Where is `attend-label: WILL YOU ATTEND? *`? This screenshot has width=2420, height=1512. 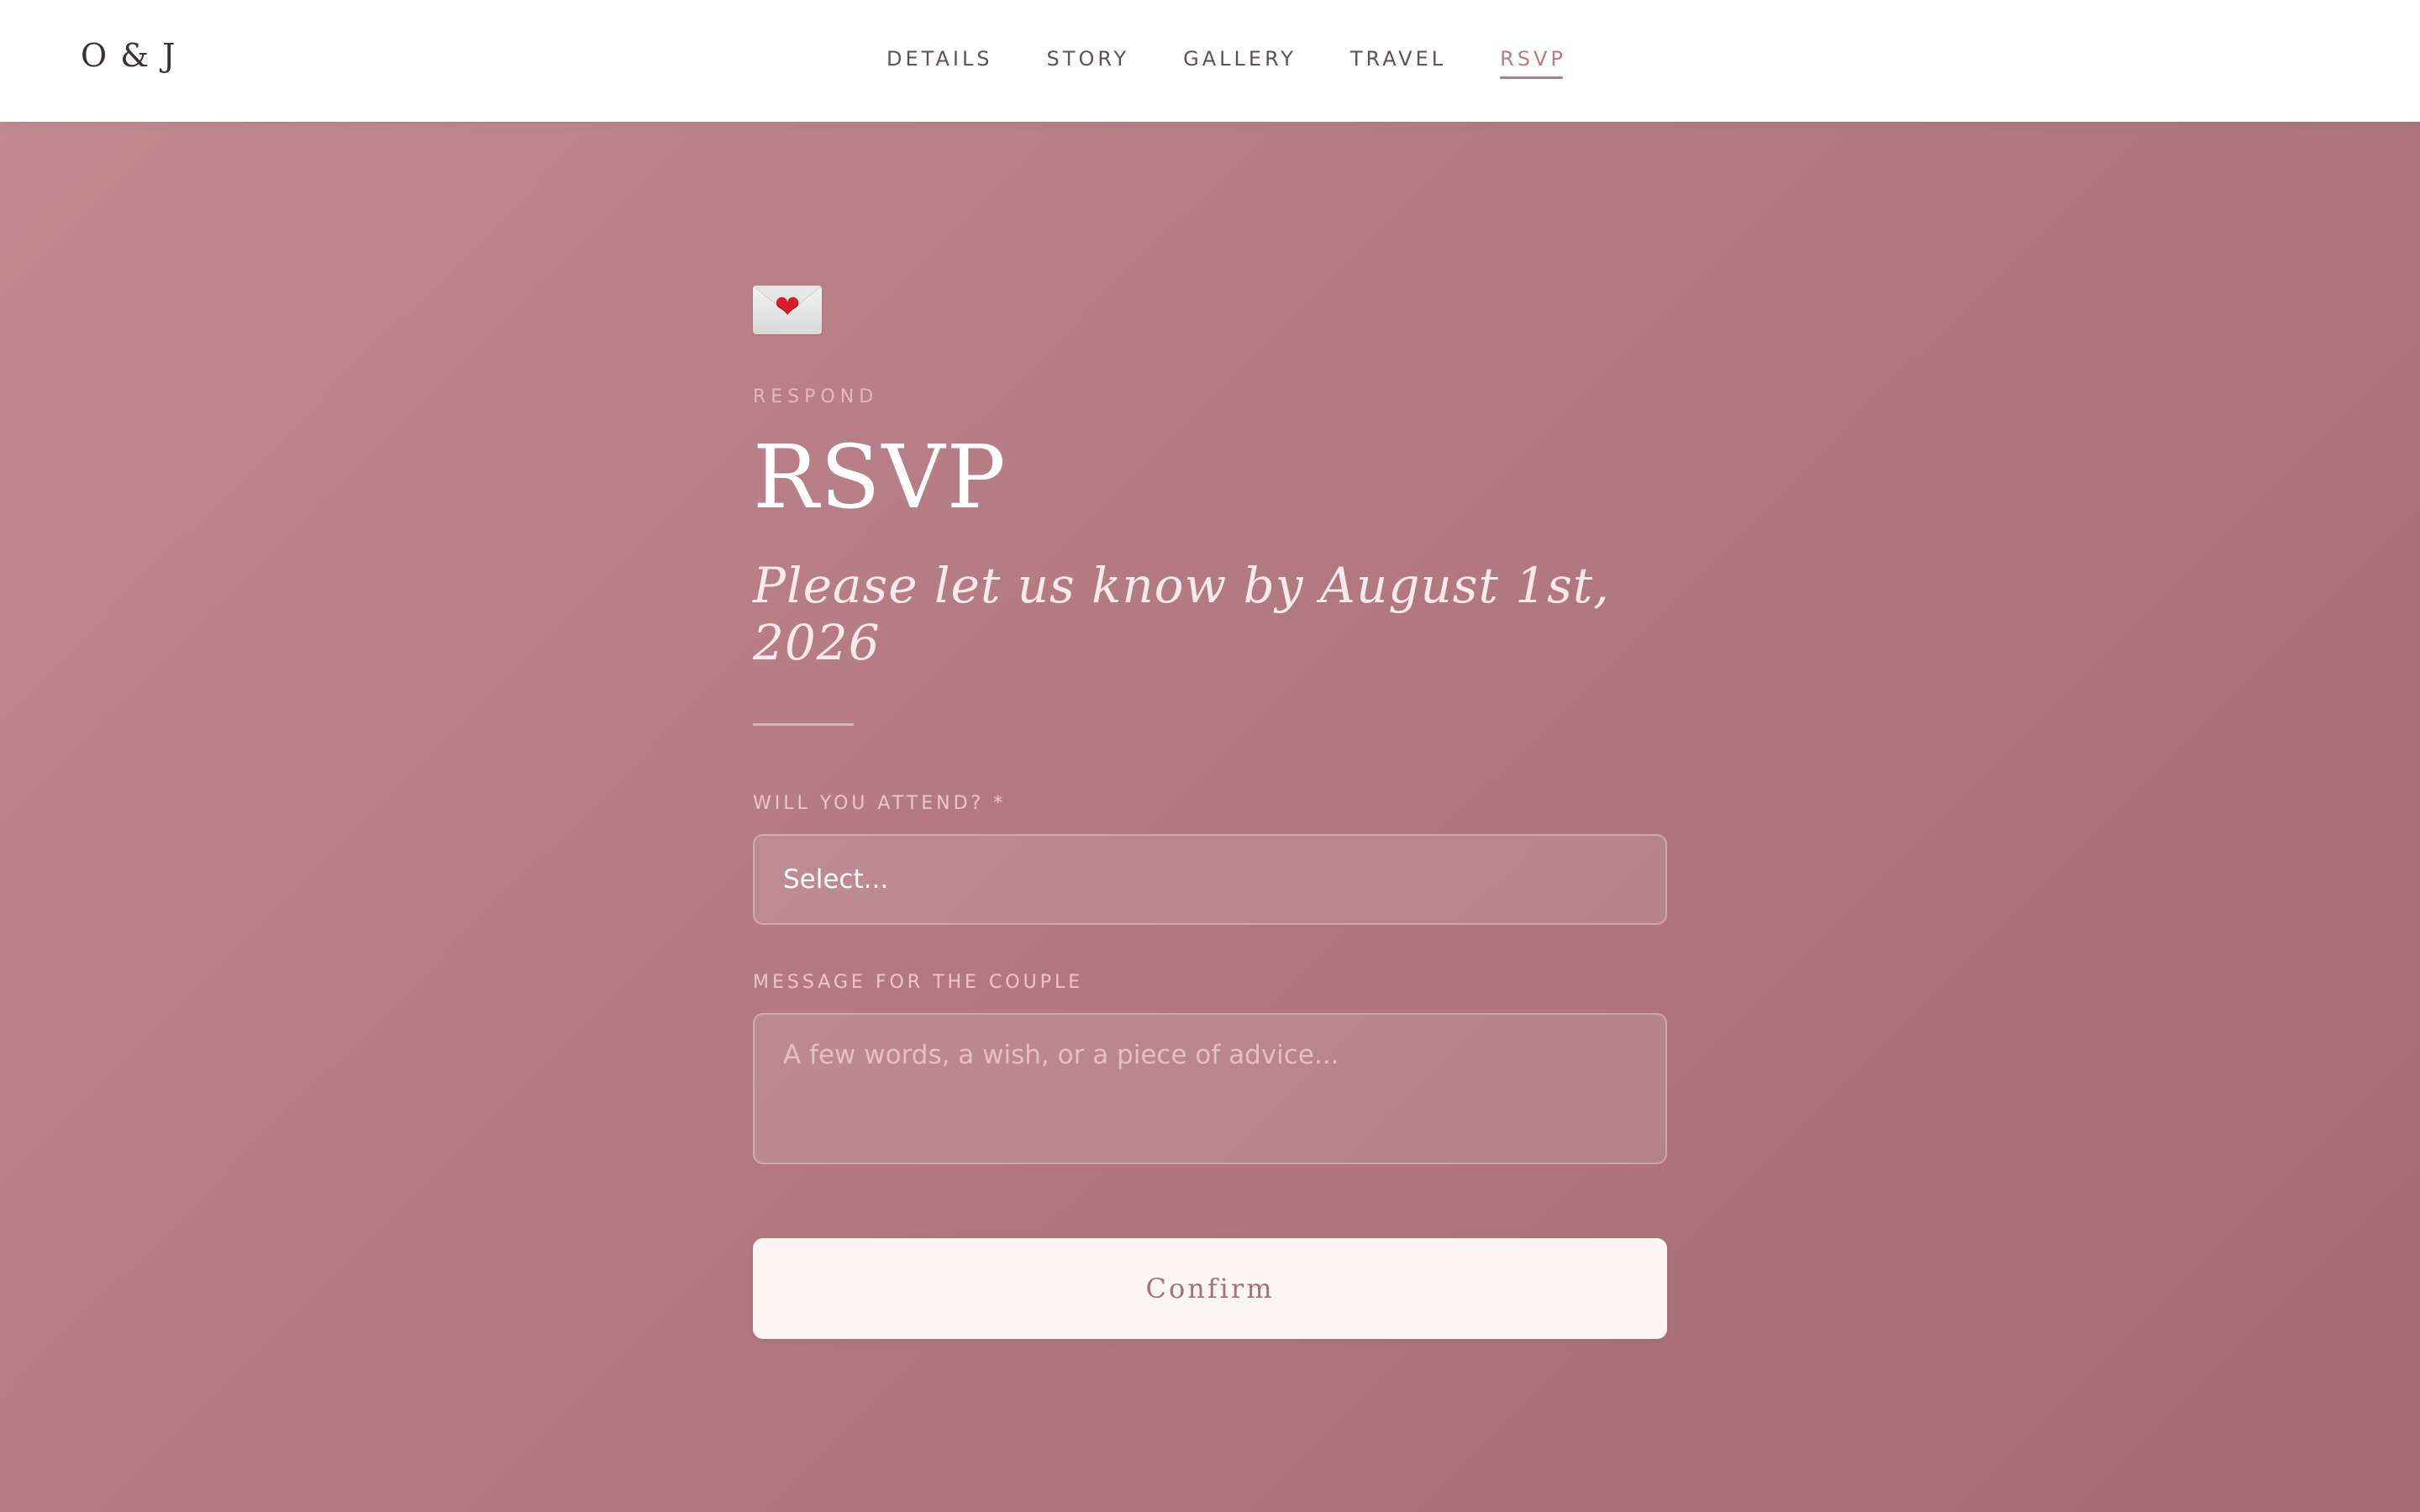 attend-label: WILL YOU ATTEND? * is located at coordinates (880, 803).